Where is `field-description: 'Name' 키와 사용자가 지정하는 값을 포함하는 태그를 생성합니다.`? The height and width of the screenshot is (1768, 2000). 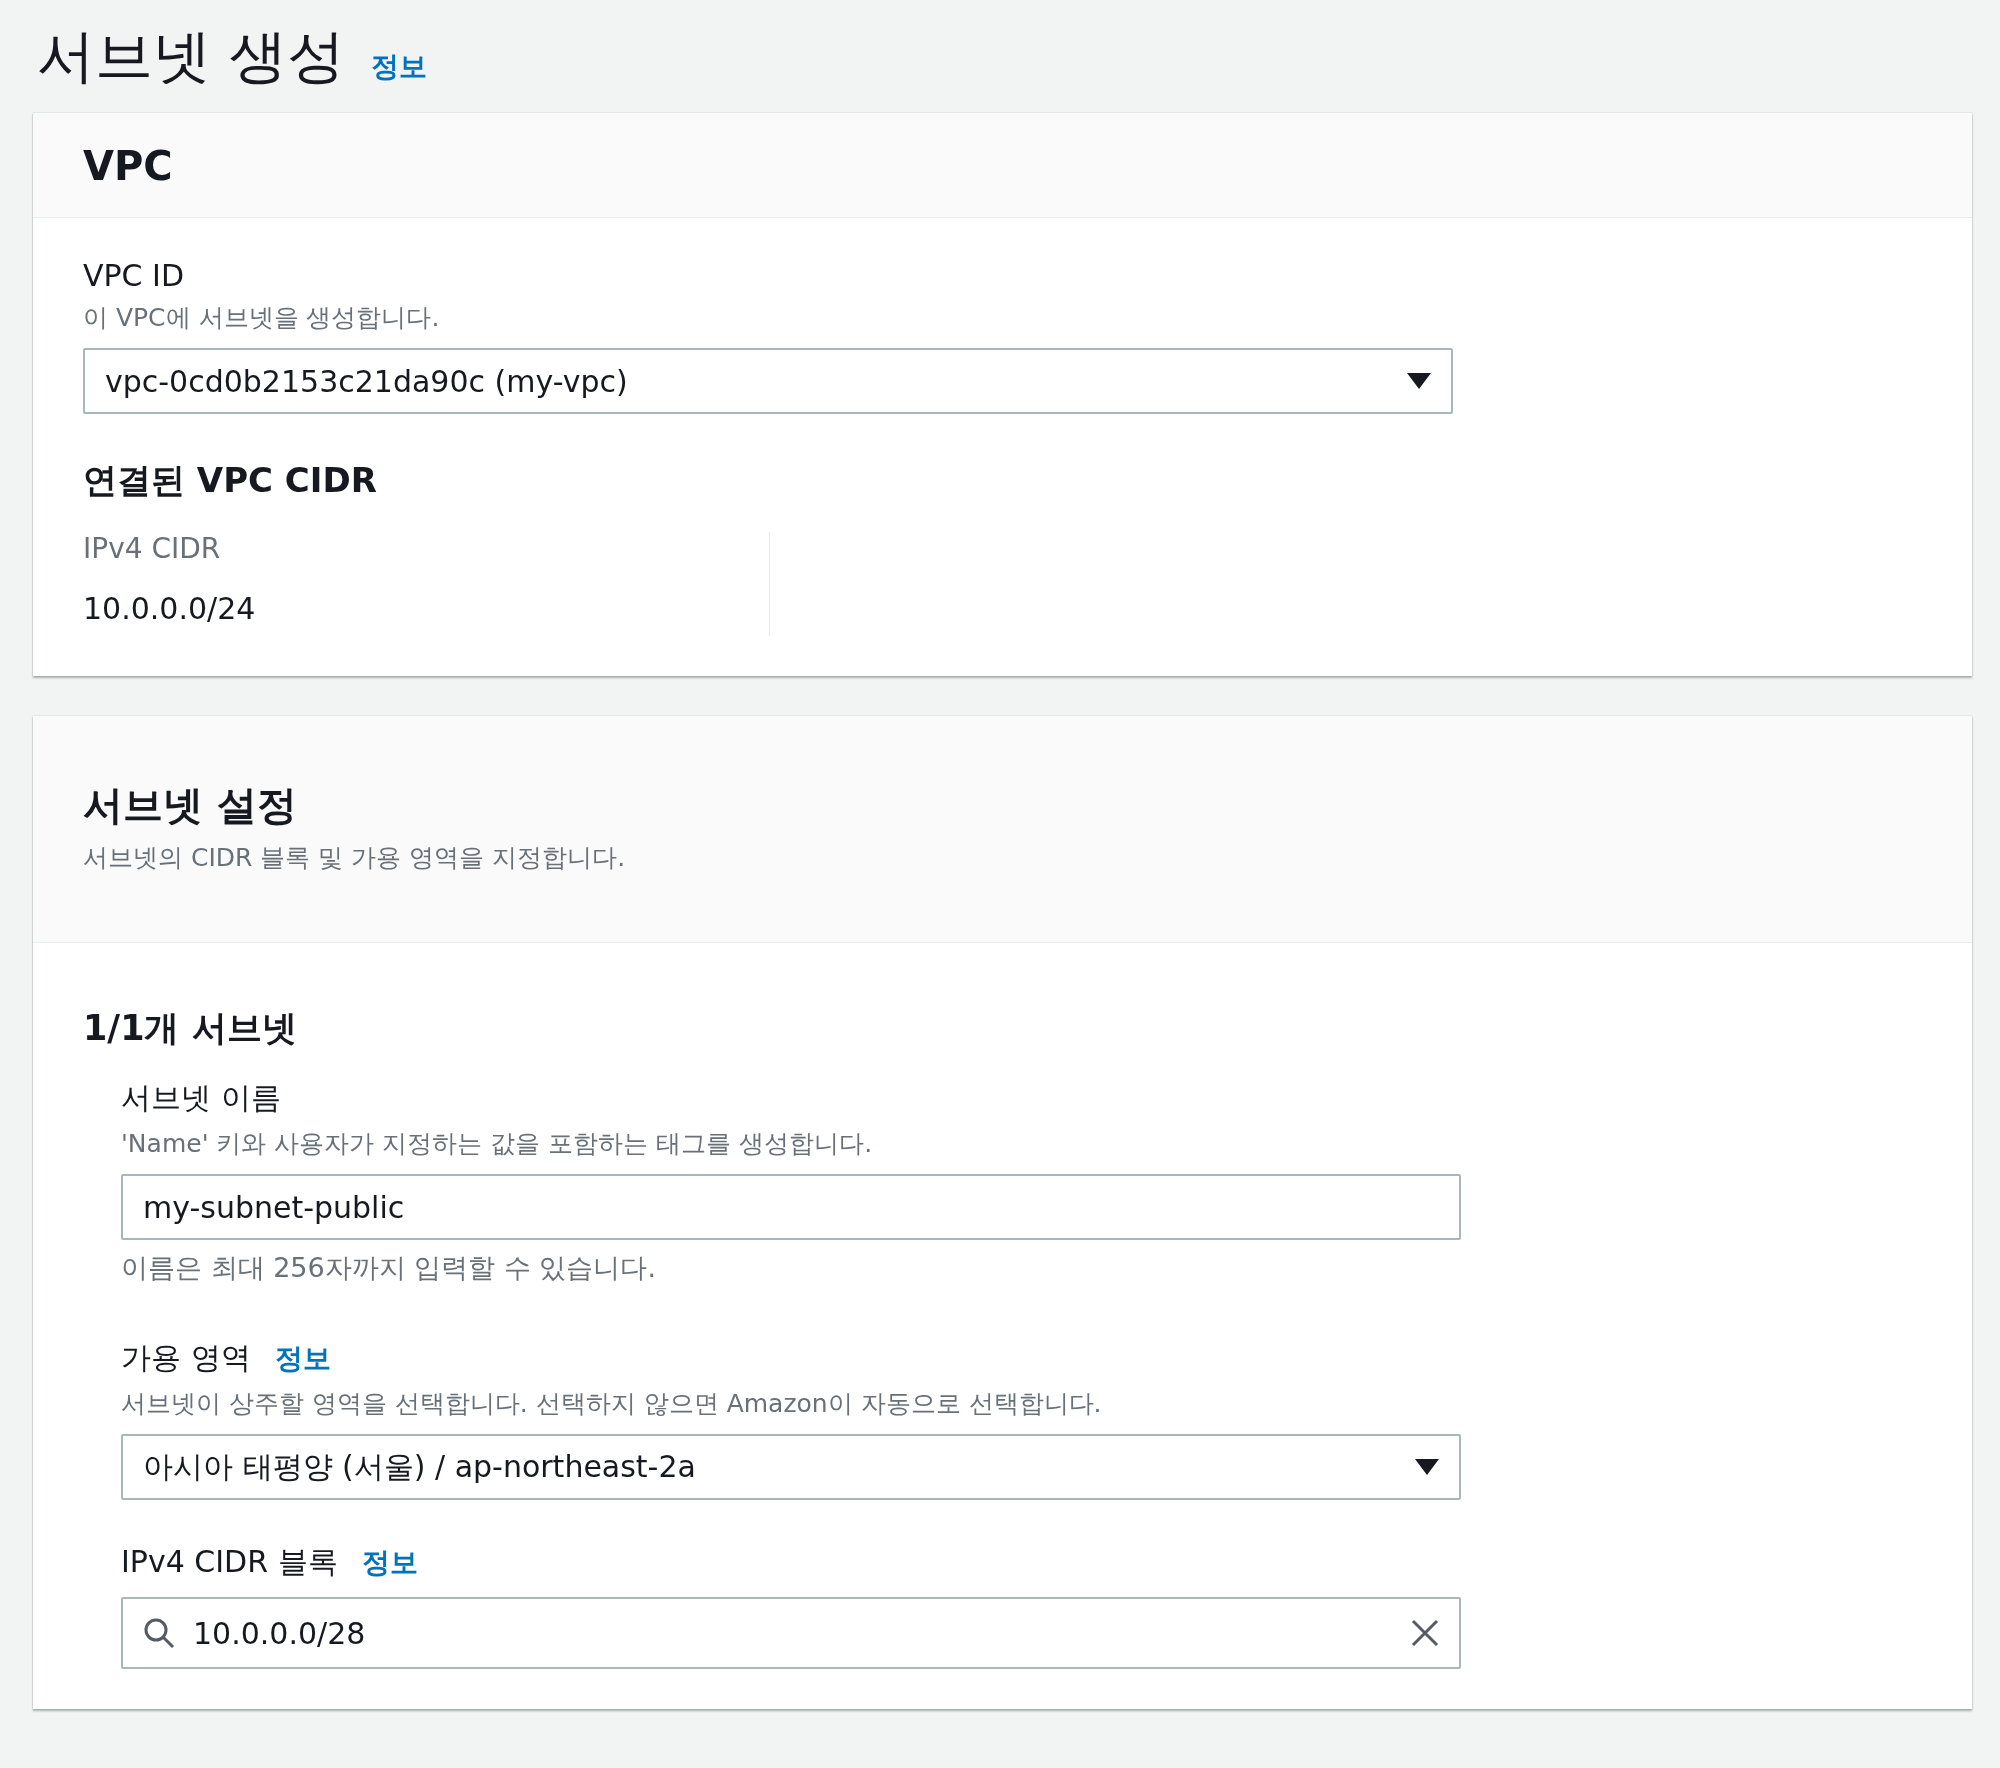 field-description: 'Name' 키와 사용자가 지정하는 값을 포함하는 태그를 생성합니다. is located at coordinates (497, 1144).